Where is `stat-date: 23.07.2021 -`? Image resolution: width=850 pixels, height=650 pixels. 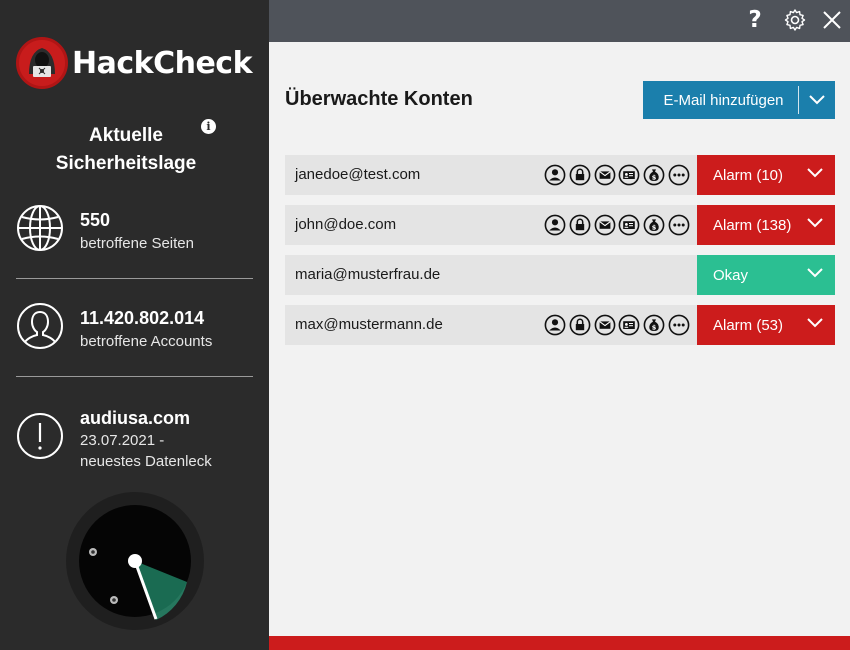
stat-date: 23.07.2021 - is located at coordinates (122, 440).